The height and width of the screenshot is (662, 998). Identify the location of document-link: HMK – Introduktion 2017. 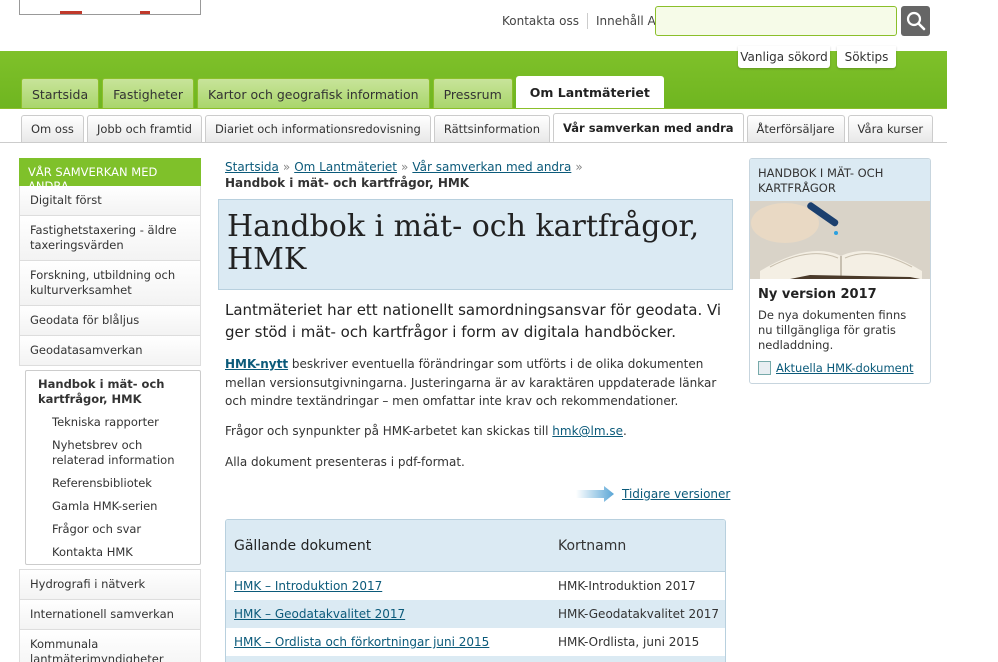
(308, 586).